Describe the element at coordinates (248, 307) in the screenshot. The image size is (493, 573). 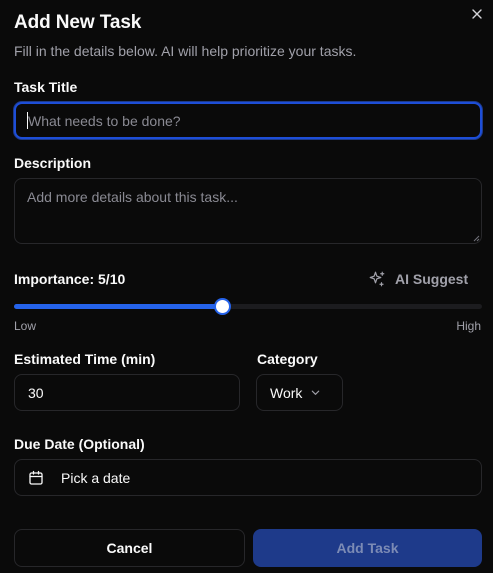
I see `importance-slider` at that location.